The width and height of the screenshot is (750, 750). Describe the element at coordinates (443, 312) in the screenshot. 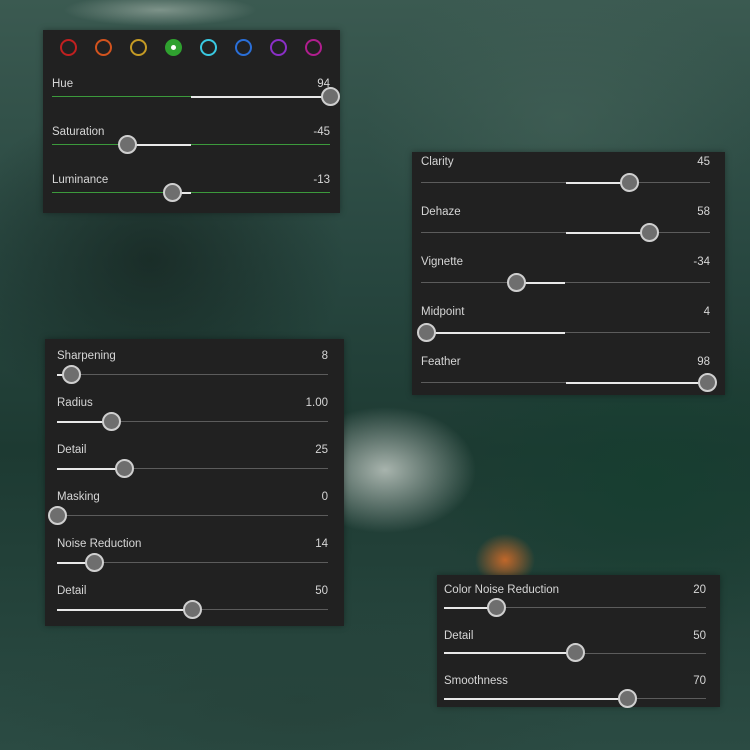

I see `midpoint-label: Midpoint` at that location.